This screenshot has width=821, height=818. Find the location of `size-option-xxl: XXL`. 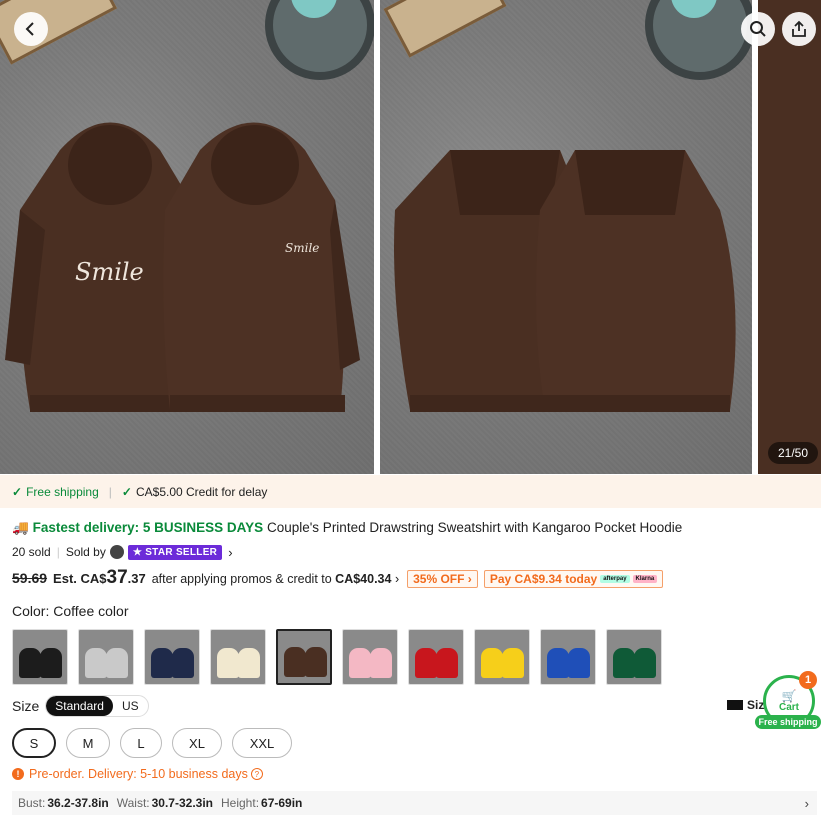

size-option-xxl: XXL is located at coordinates (262, 743).